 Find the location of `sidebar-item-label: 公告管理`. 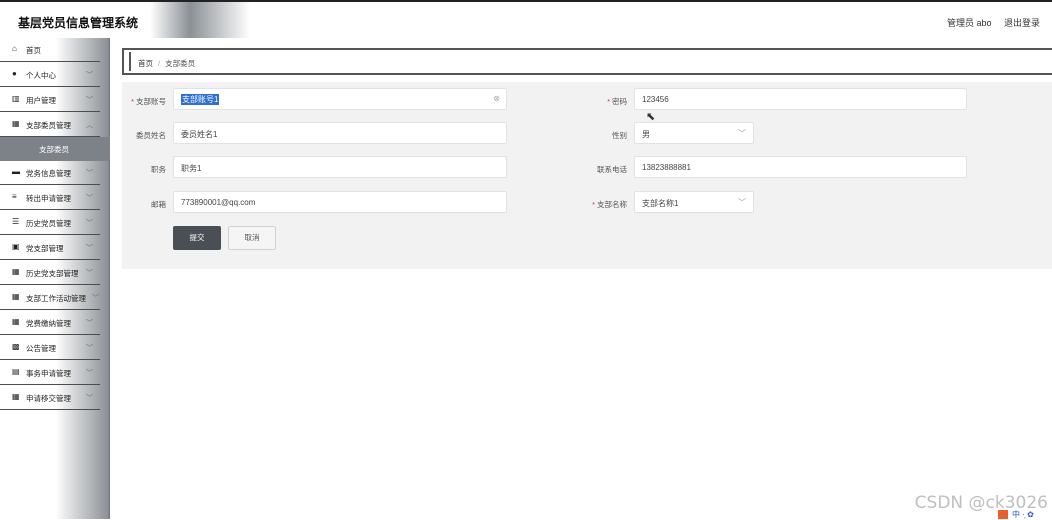

sidebar-item-label: 公告管理 is located at coordinates (41, 348).